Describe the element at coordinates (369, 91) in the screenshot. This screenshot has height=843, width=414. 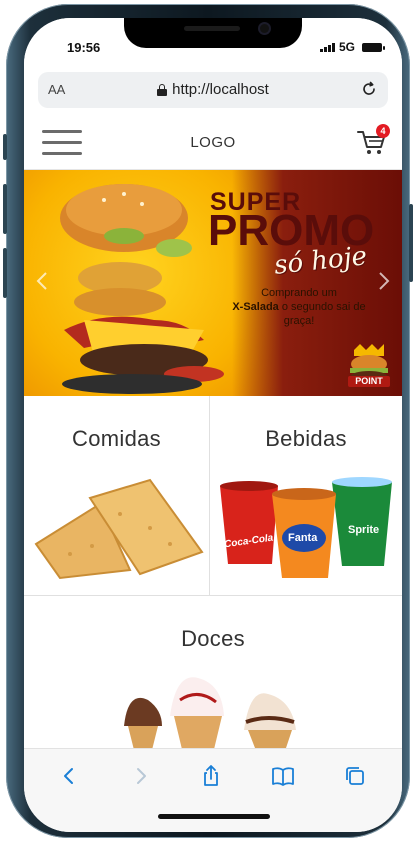
I see `reload-icon` at that location.